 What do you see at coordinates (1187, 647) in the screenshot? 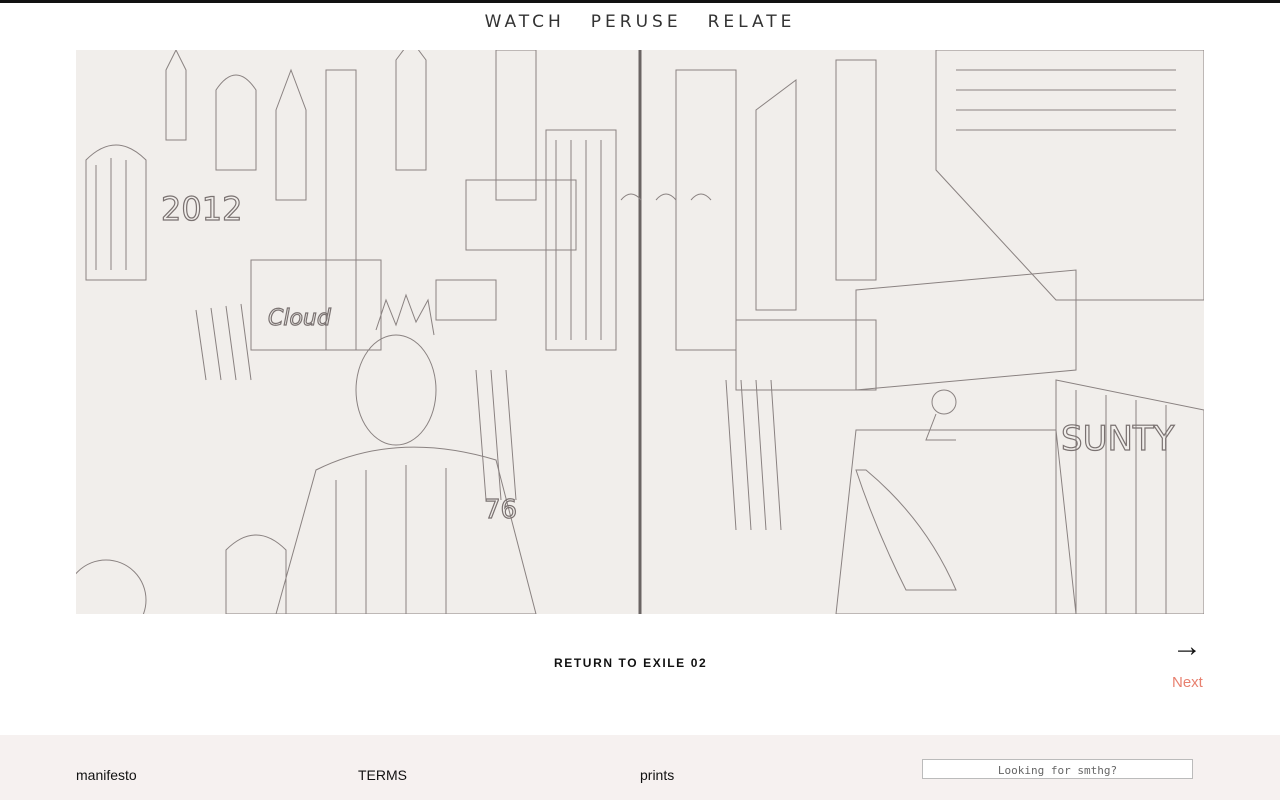
I see `next-arrow-icon: →` at bounding box center [1187, 647].